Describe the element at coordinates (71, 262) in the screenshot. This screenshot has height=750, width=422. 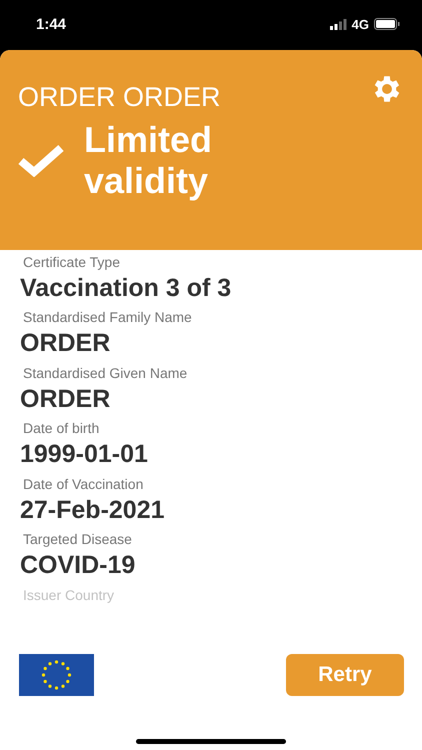
I see `field-label: Certificate Type` at that location.